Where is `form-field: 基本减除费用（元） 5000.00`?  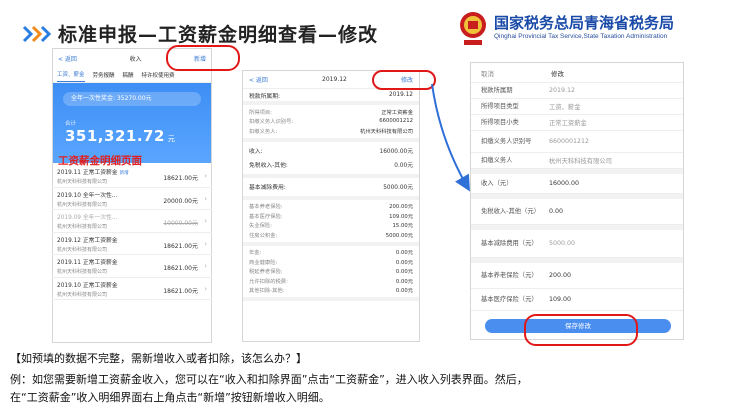 form-field: 基本减除费用（元） 5000.00 is located at coordinates (577, 244).